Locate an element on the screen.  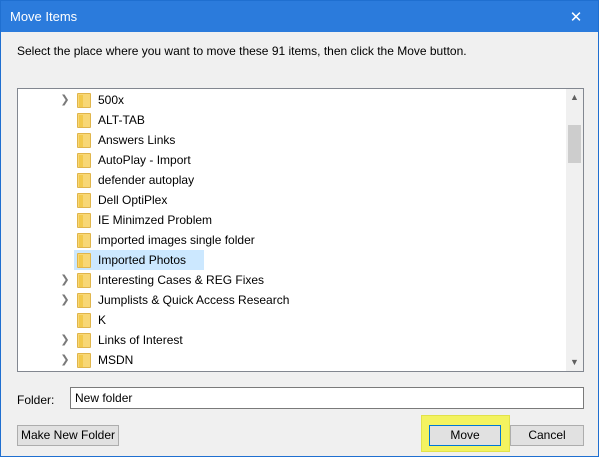
tree-item: ❯ Jumplists & Quick Access Research is located at coordinates (292, 300).